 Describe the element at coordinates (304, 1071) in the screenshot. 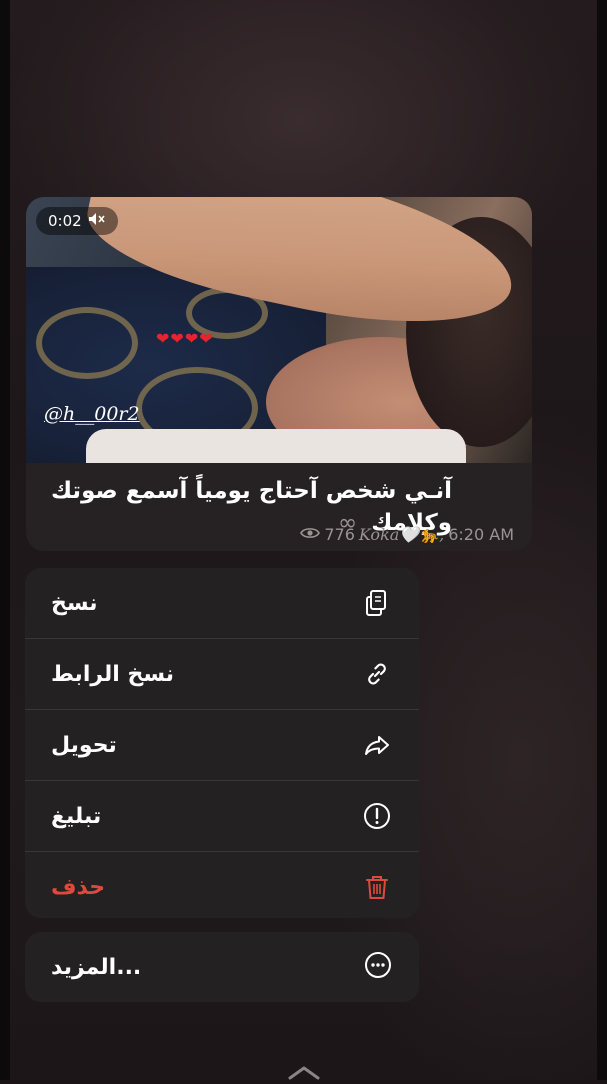

I see `chevron-up-icon` at that location.